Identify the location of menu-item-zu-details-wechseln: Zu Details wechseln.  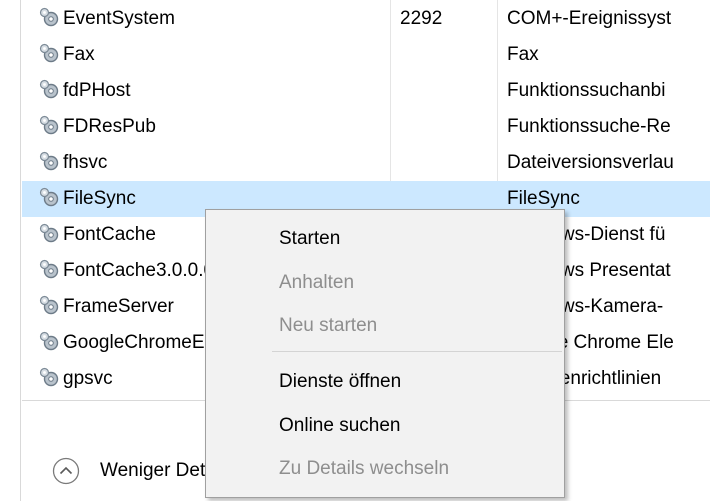
(385, 469).